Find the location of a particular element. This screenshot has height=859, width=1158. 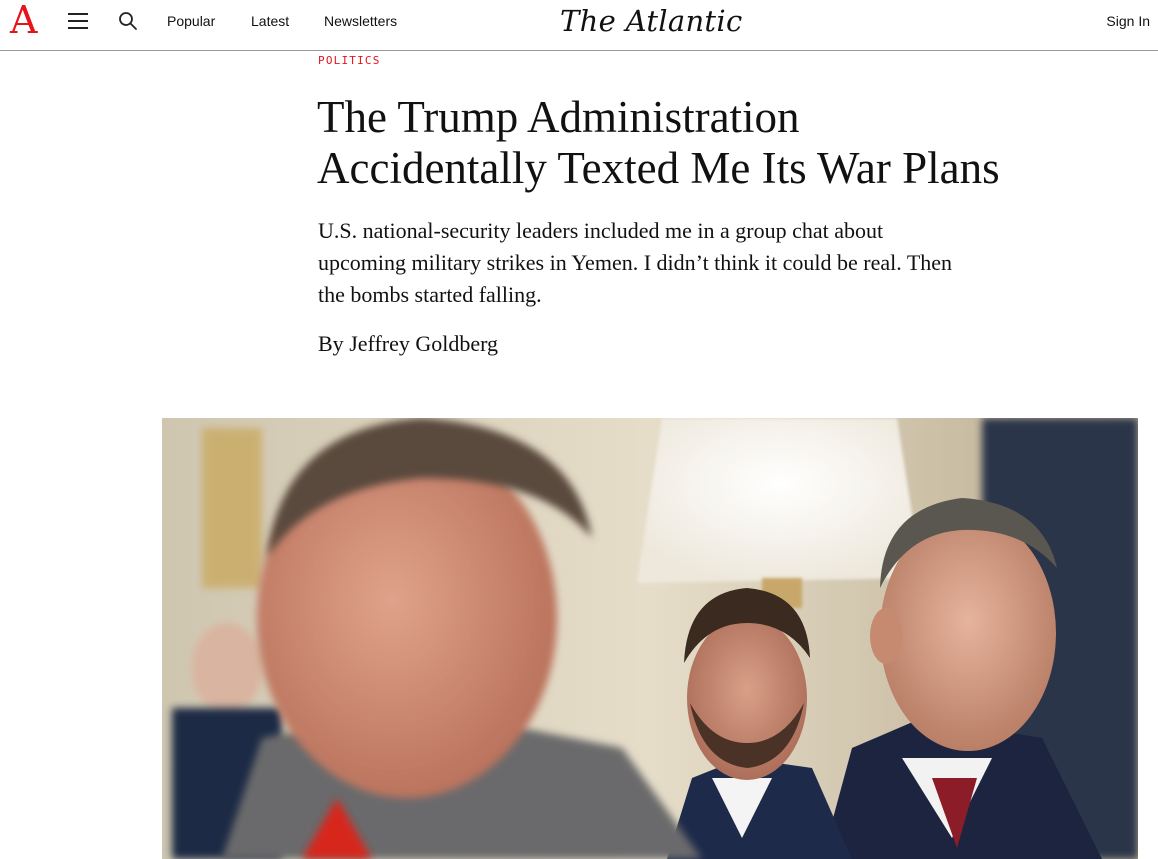

section-label: POLITICS is located at coordinates (349, 60).